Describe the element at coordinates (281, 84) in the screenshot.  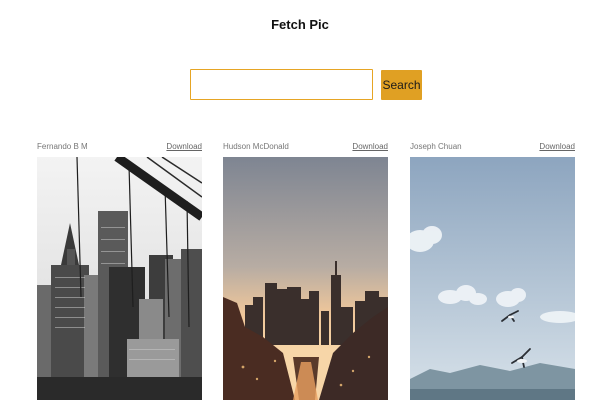
I see `search-input` at that location.